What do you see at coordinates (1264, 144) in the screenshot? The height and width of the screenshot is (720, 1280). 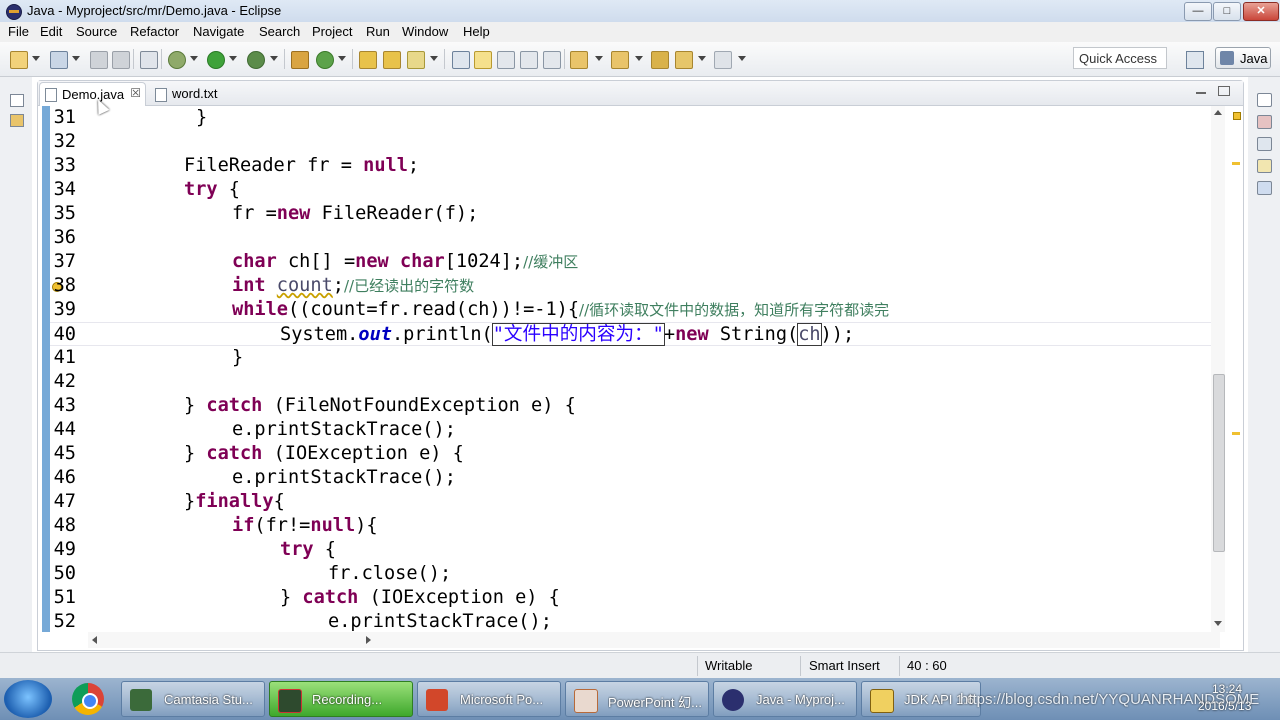 I see `outline-icon` at bounding box center [1264, 144].